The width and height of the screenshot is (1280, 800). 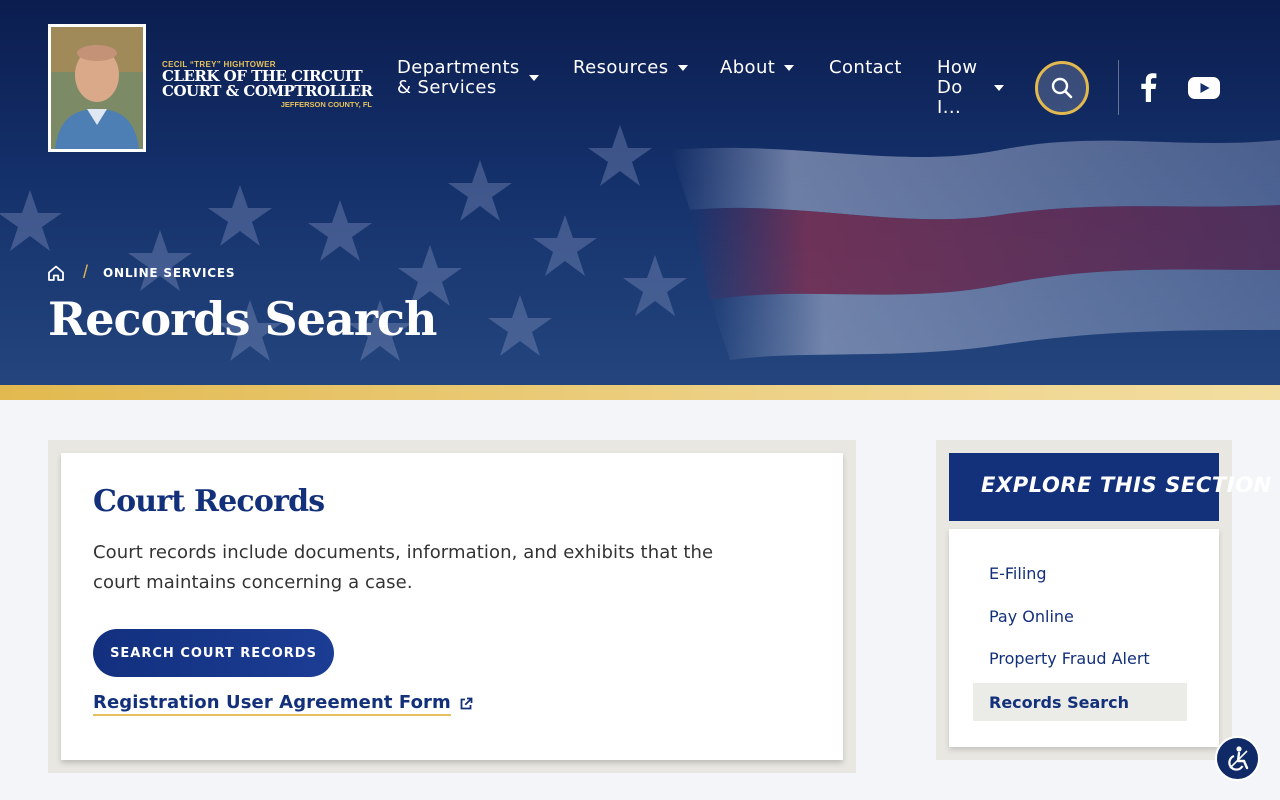 I want to click on youtube-icon, so click(x=1204, y=88).